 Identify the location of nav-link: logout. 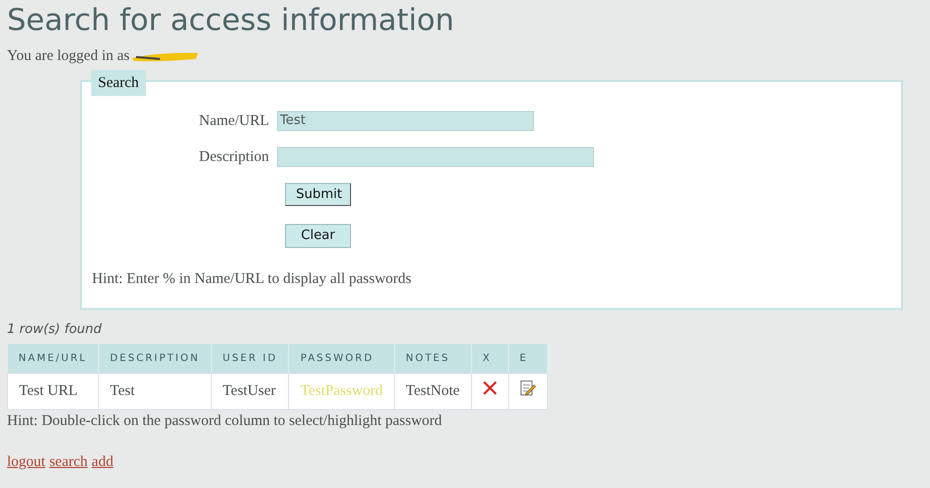
(26, 462).